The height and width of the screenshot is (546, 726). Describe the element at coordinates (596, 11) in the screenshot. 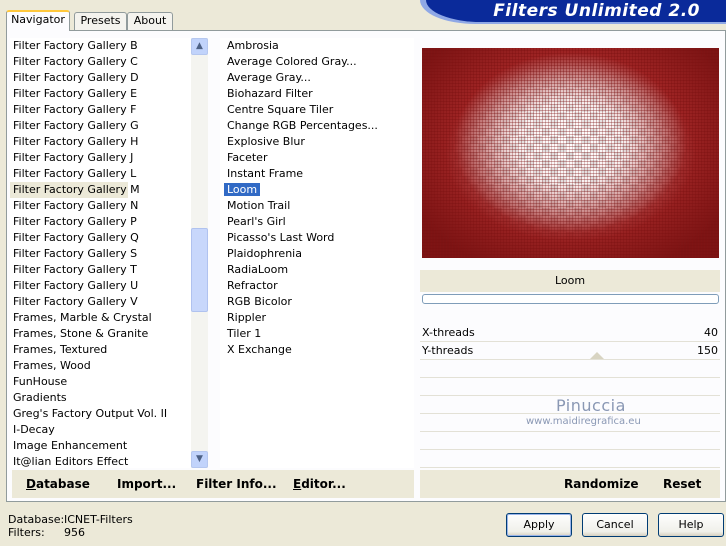

I see `app-title: Filters Unlimited 2.0` at that location.